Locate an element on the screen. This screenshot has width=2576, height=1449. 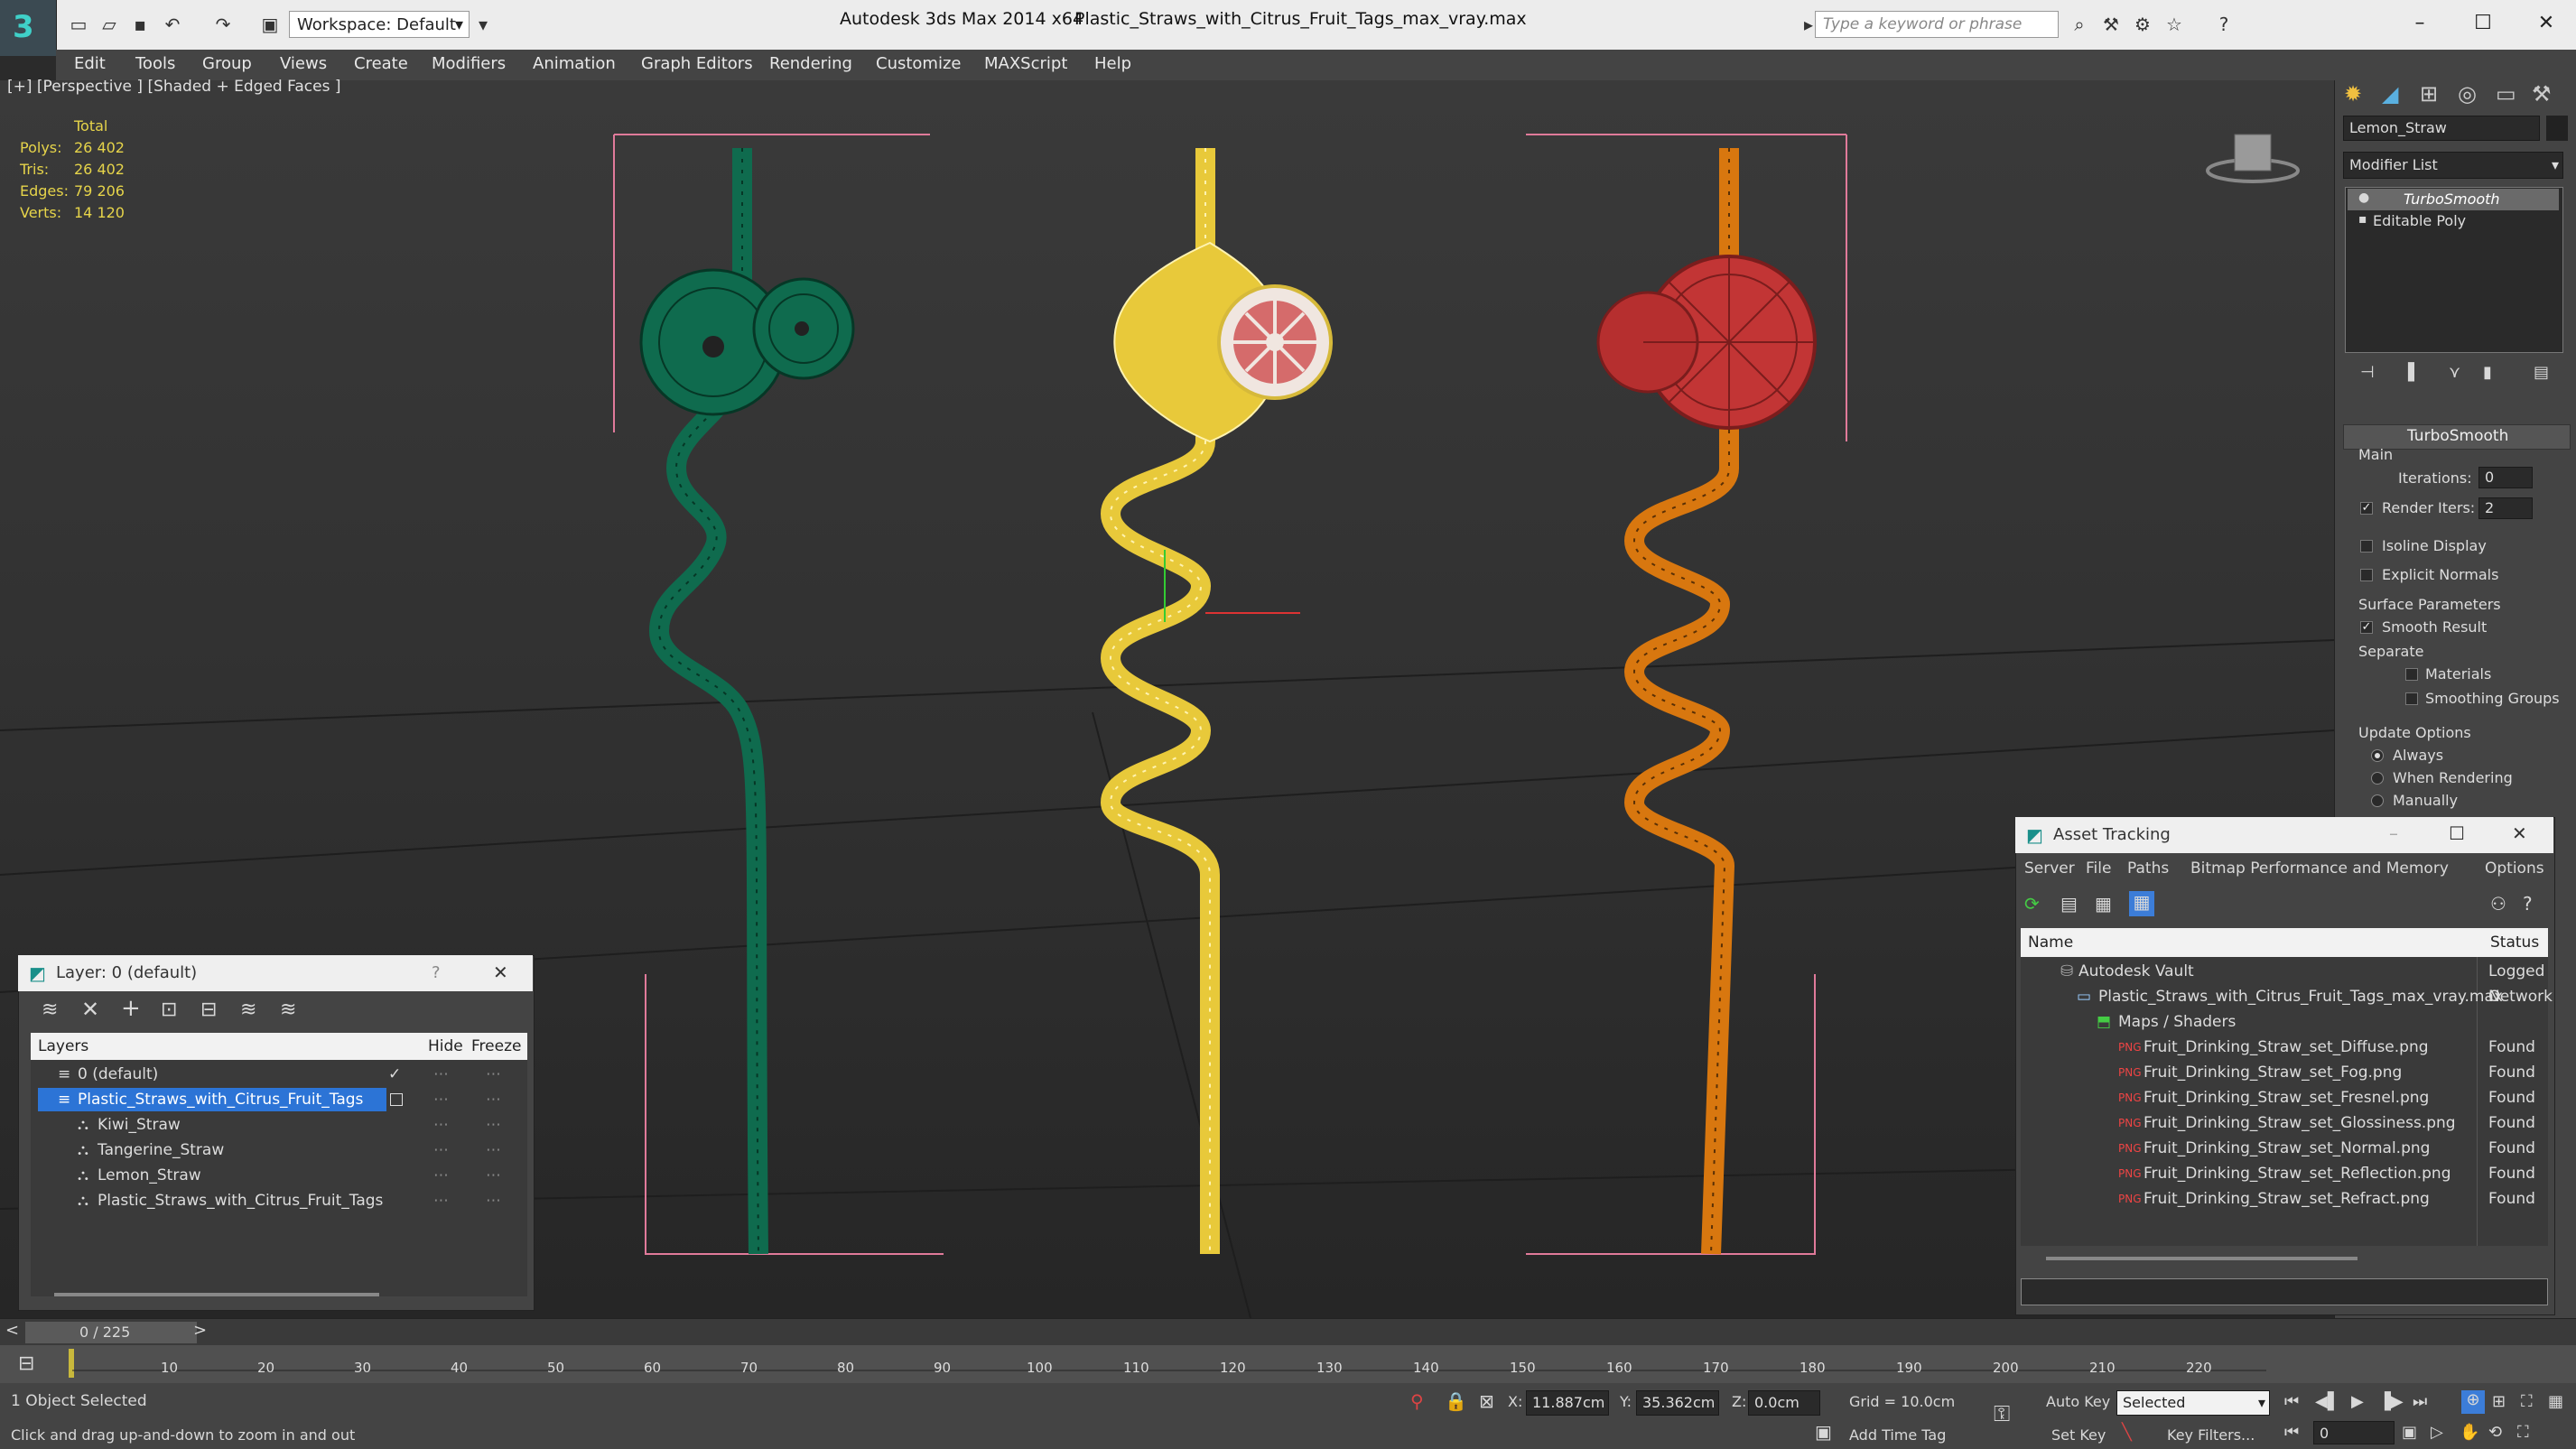
add-selected-icon: + is located at coordinates (131, 1008).